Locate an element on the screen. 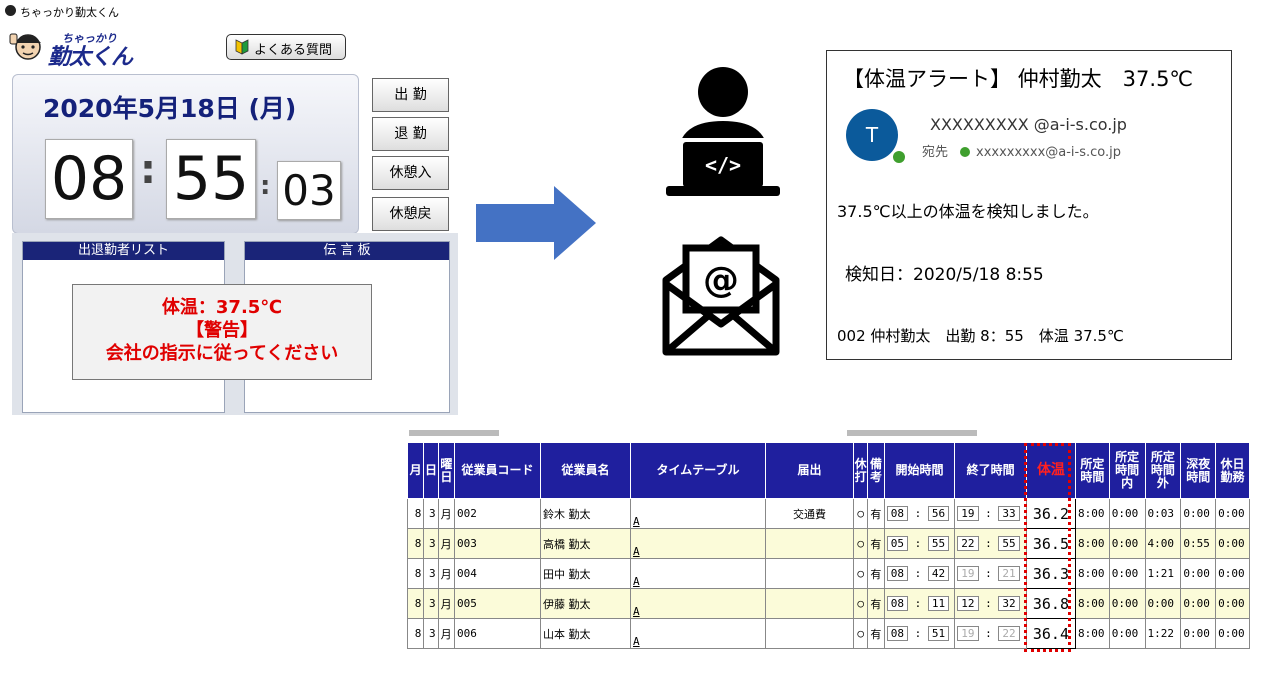 The width and height of the screenshot is (1267, 674). faq-button: よくある質問 is located at coordinates (286, 47).